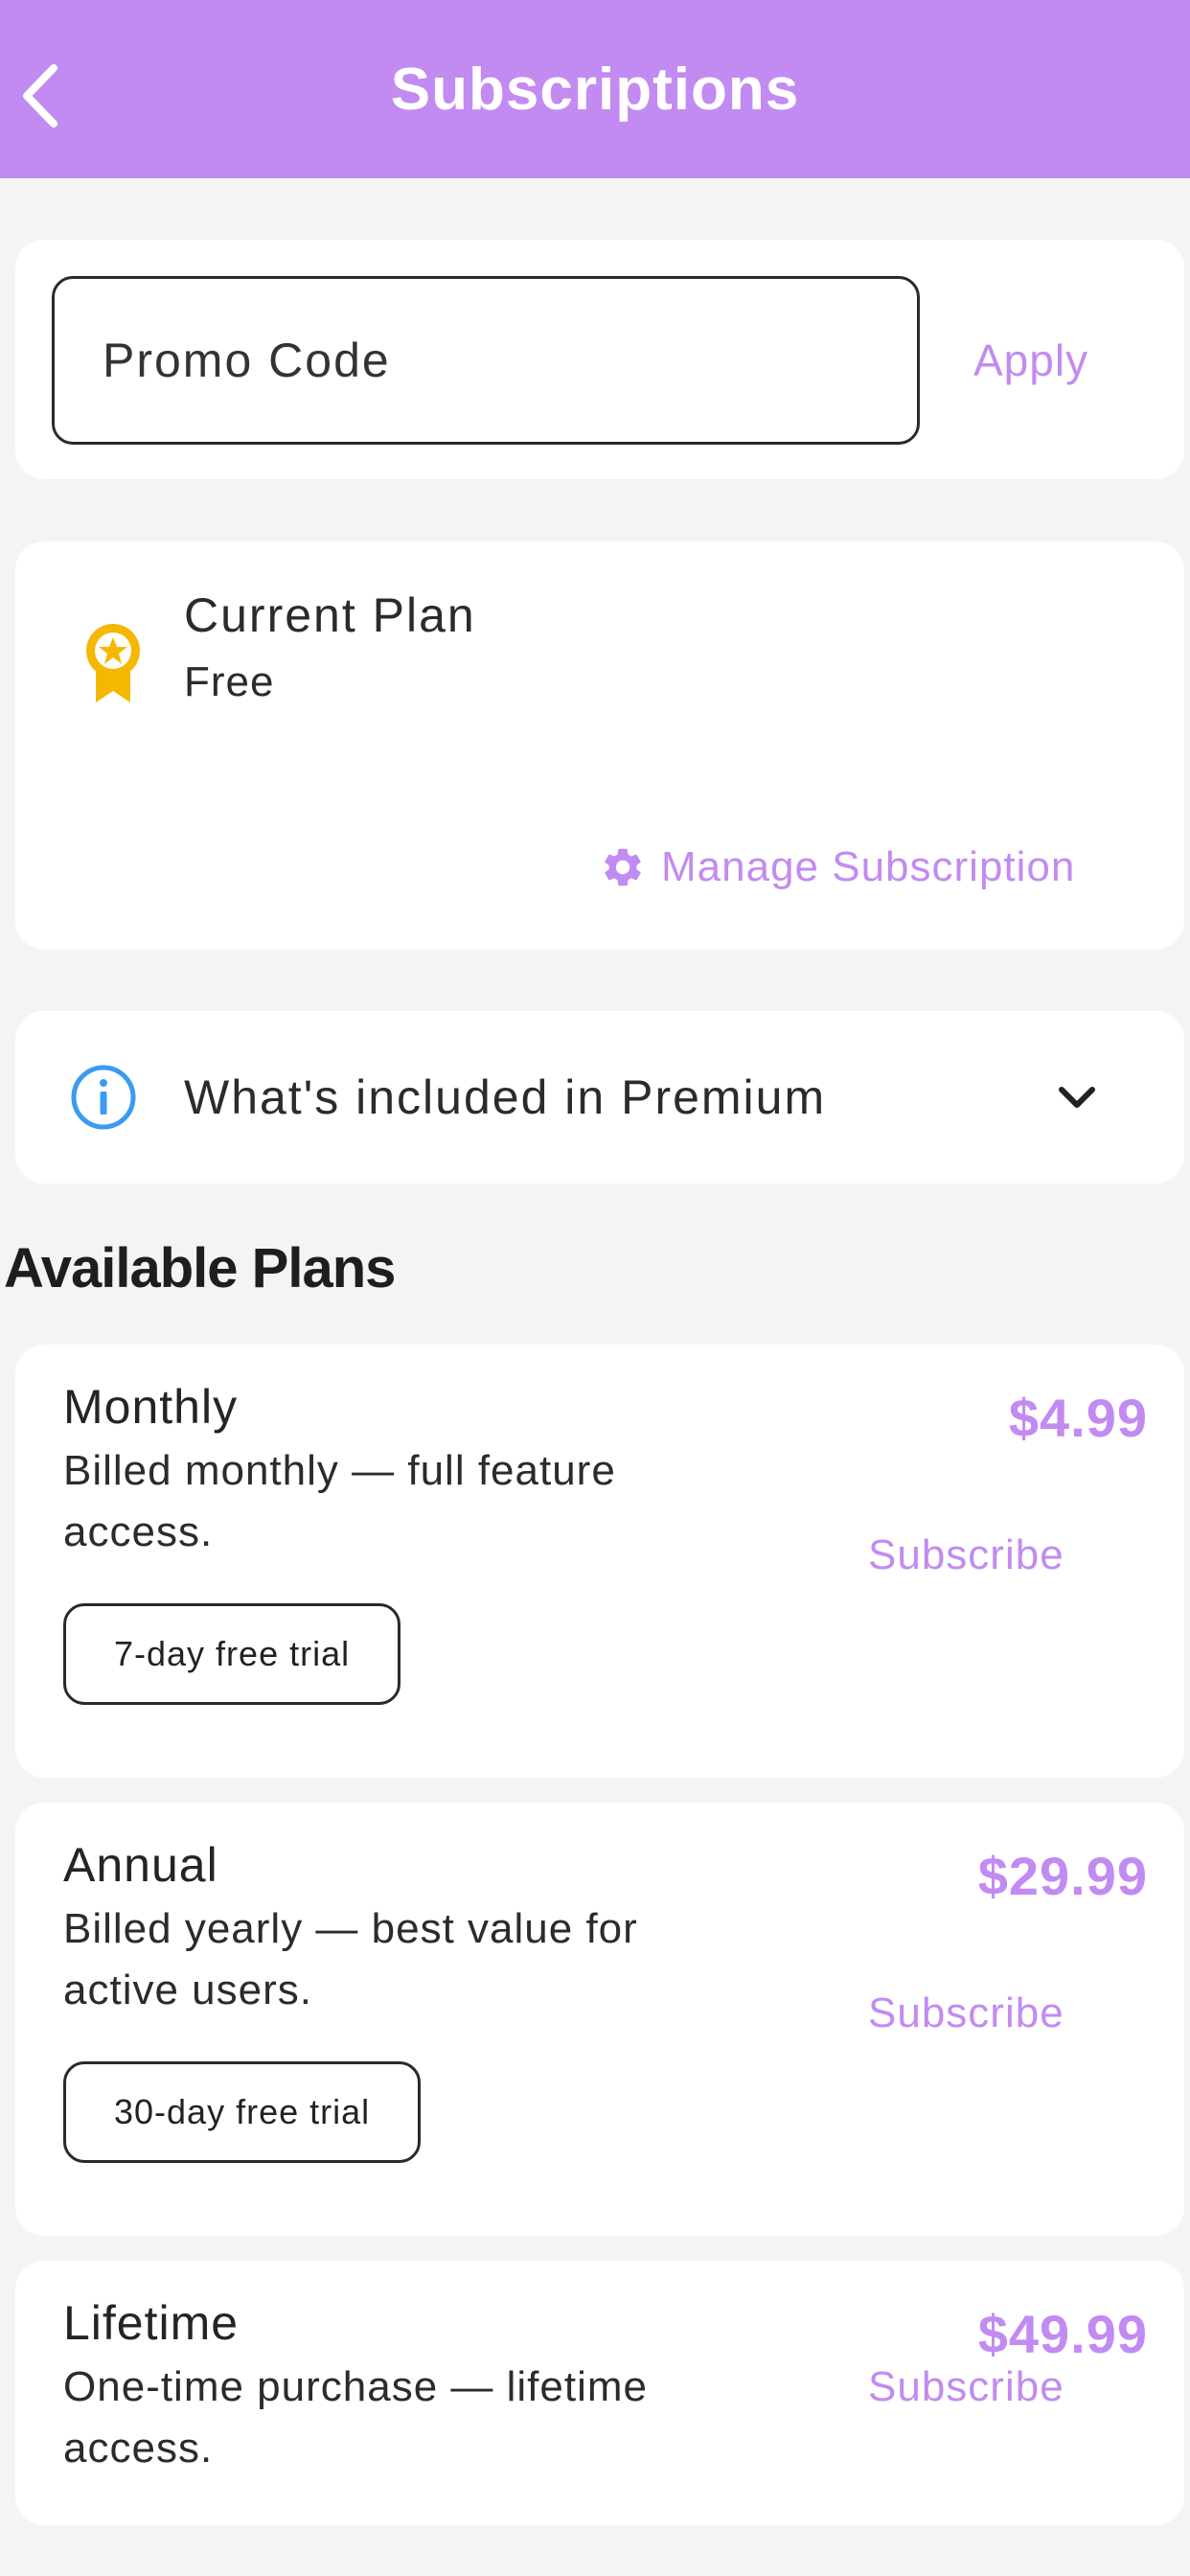  Describe the element at coordinates (103, 1097) in the screenshot. I see `info-icon` at that location.